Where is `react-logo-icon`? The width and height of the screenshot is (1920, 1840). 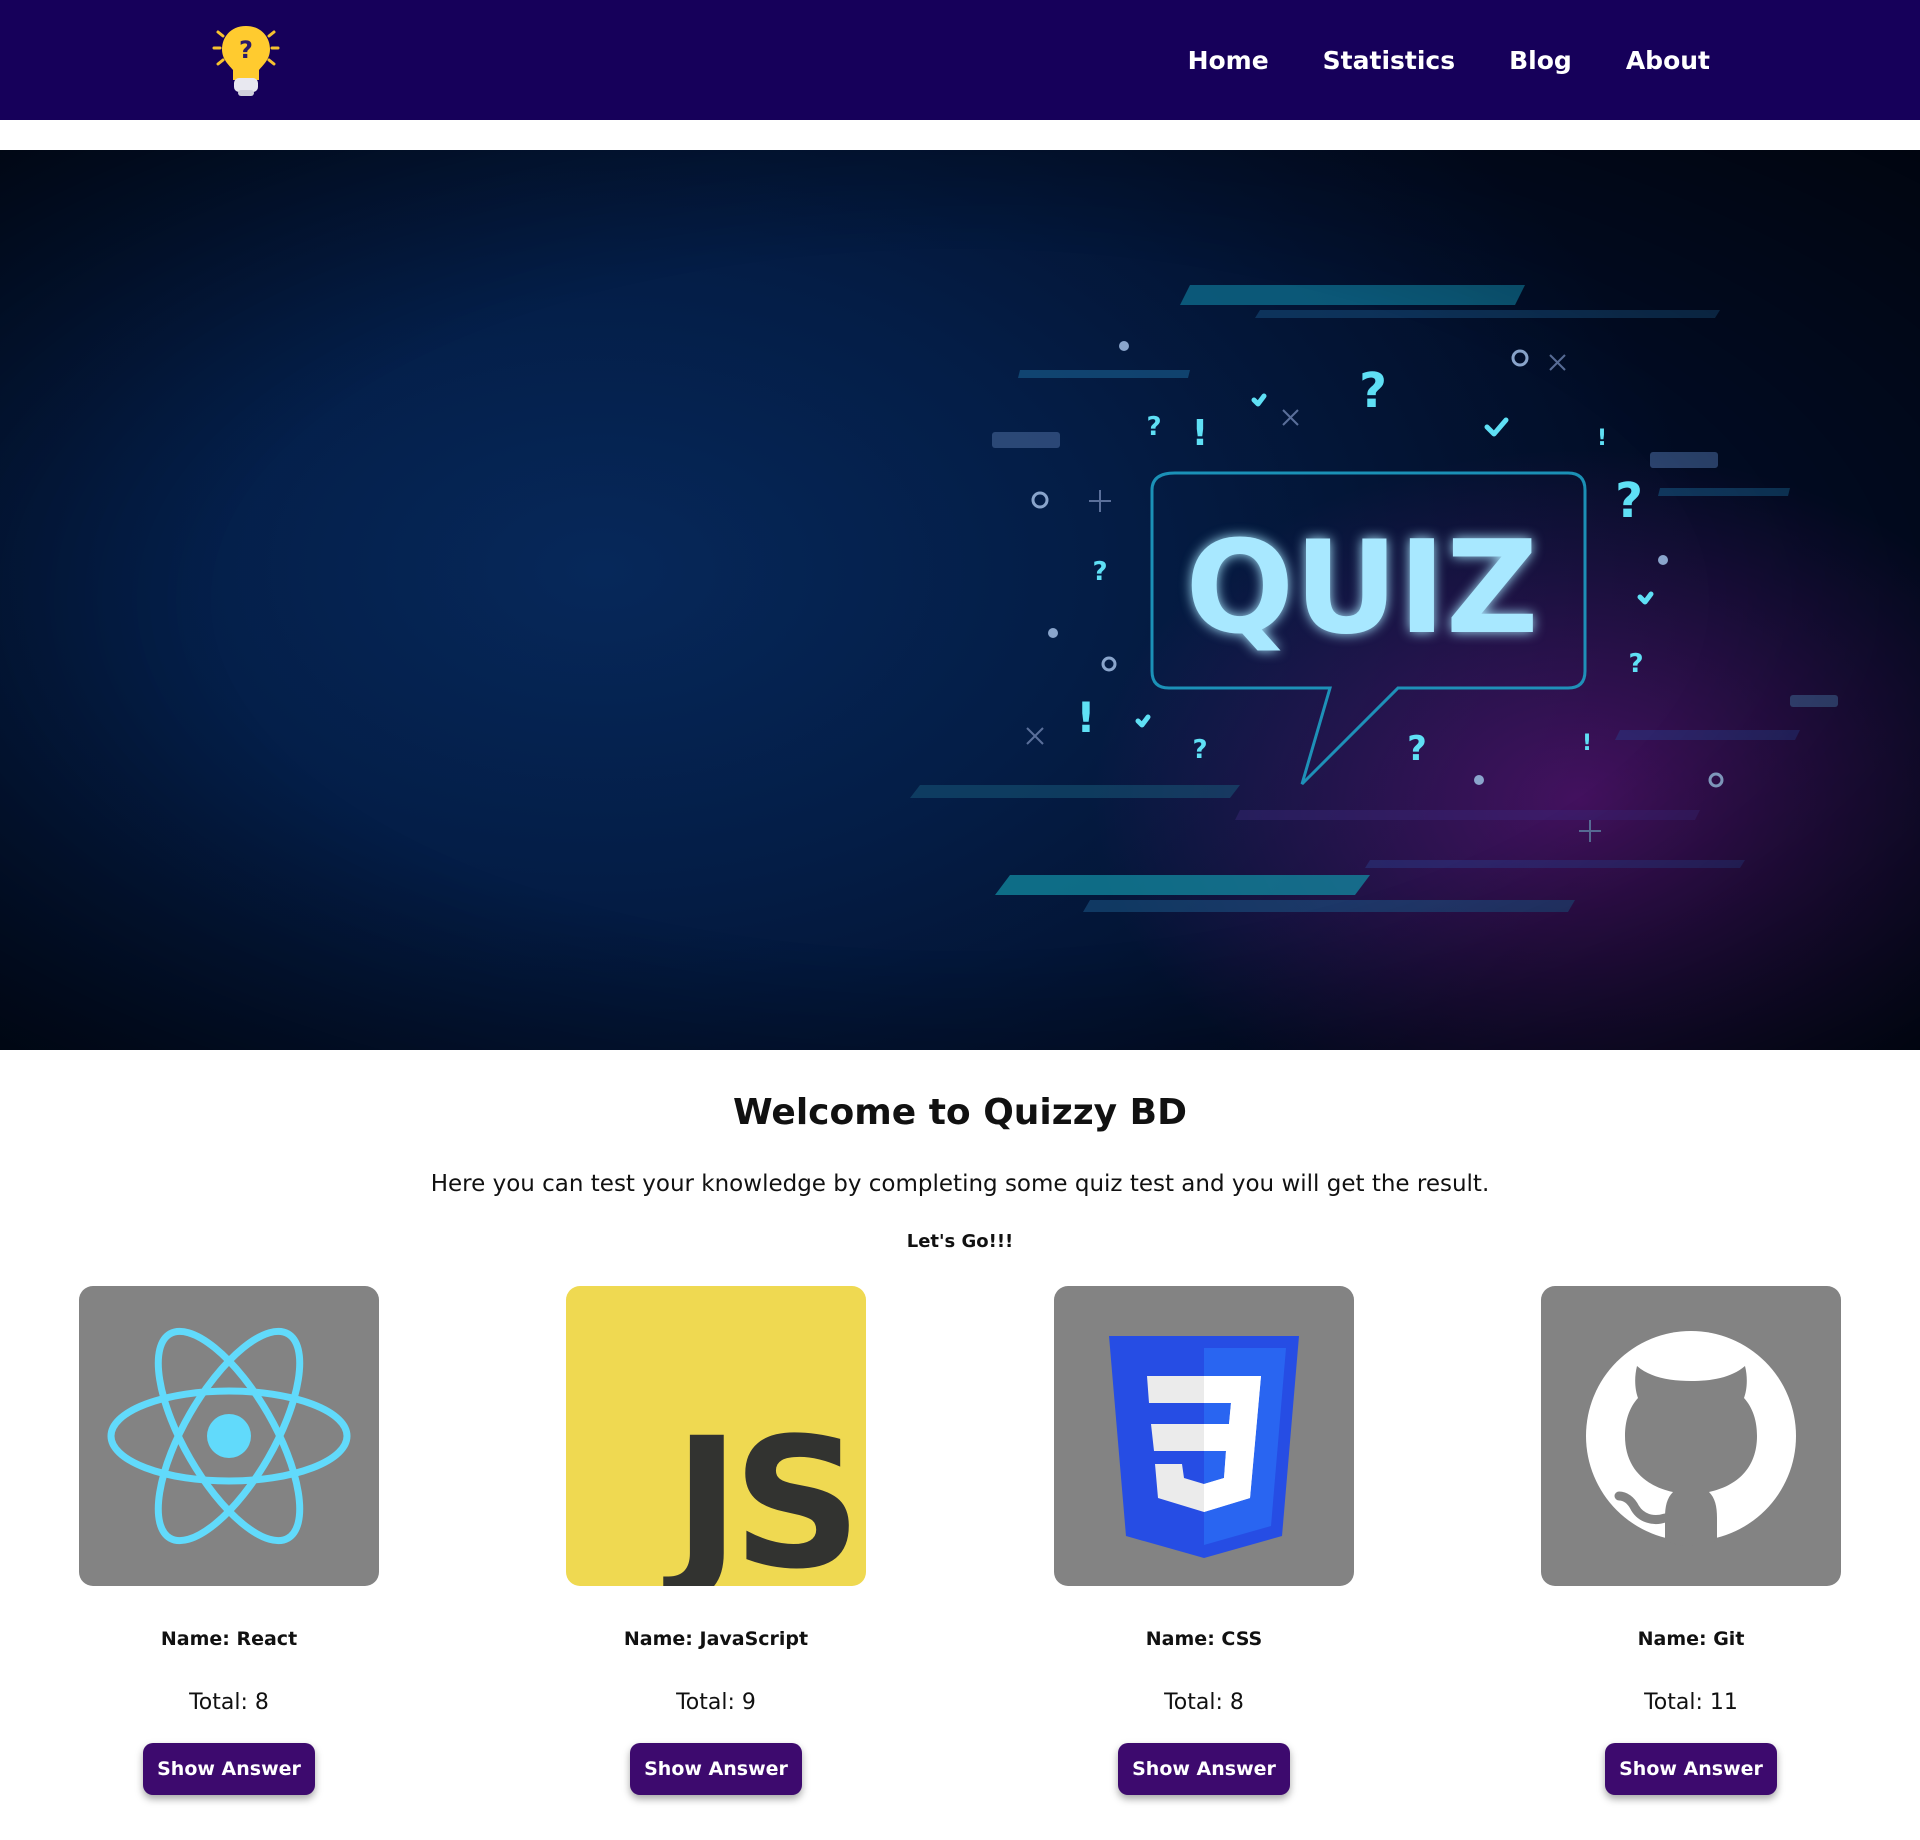
react-logo-icon is located at coordinates (229, 1436).